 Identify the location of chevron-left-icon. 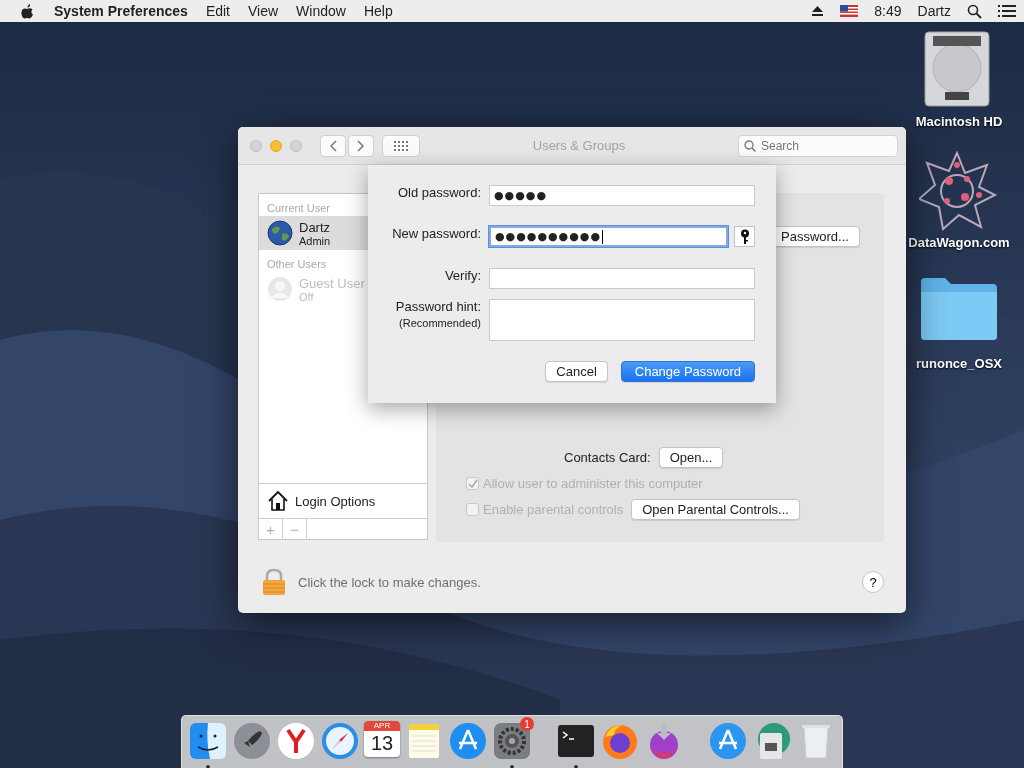
(333, 145).